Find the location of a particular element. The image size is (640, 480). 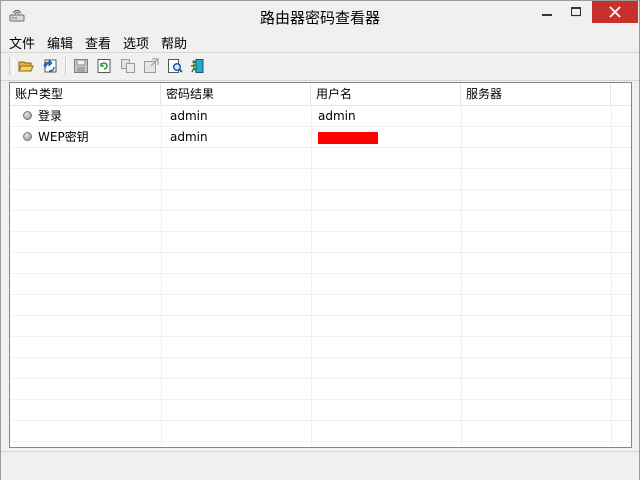

menu-options: 选项 is located at coordinates (136, 42).